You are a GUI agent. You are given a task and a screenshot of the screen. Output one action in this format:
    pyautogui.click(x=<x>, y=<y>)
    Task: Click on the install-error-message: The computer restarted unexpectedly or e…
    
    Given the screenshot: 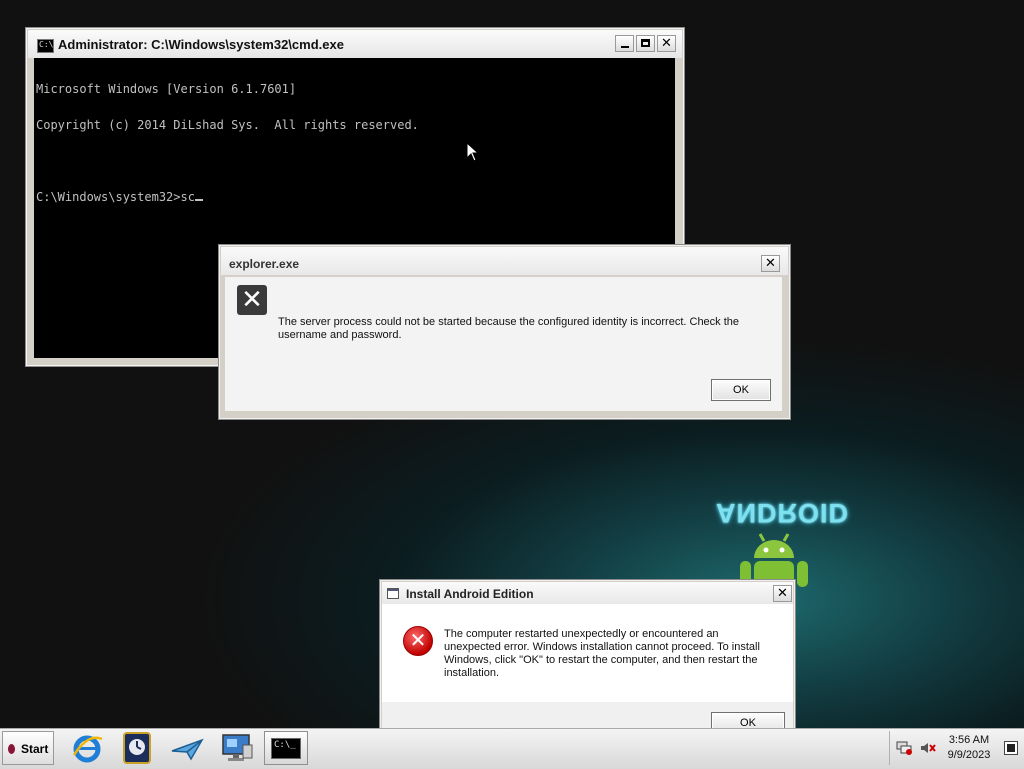 What is the action you would take?
    pyautogui.click(x=602, y=653)
    